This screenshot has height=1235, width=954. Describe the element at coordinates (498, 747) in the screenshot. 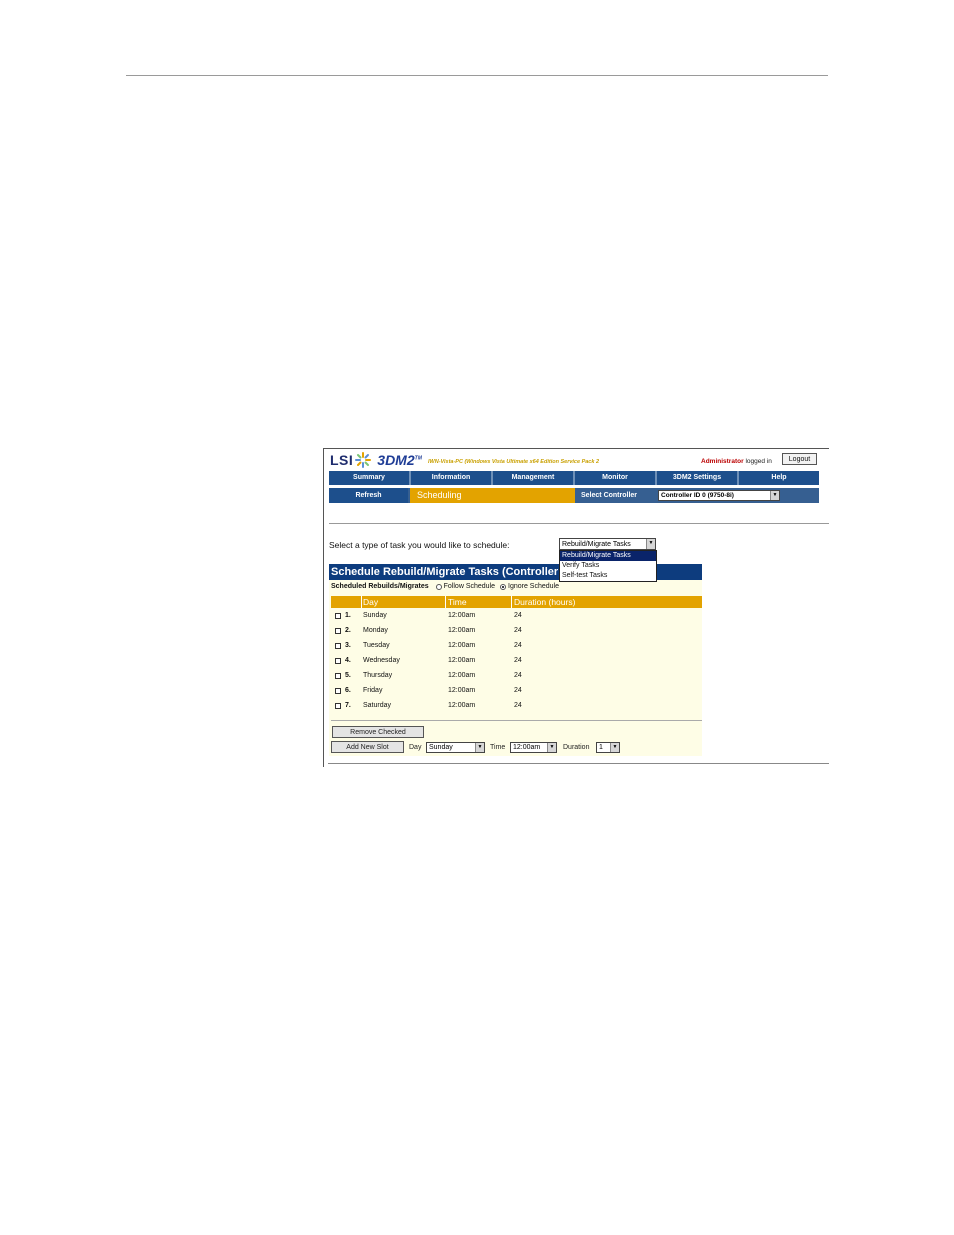

I see `time-label: Time` at that location.